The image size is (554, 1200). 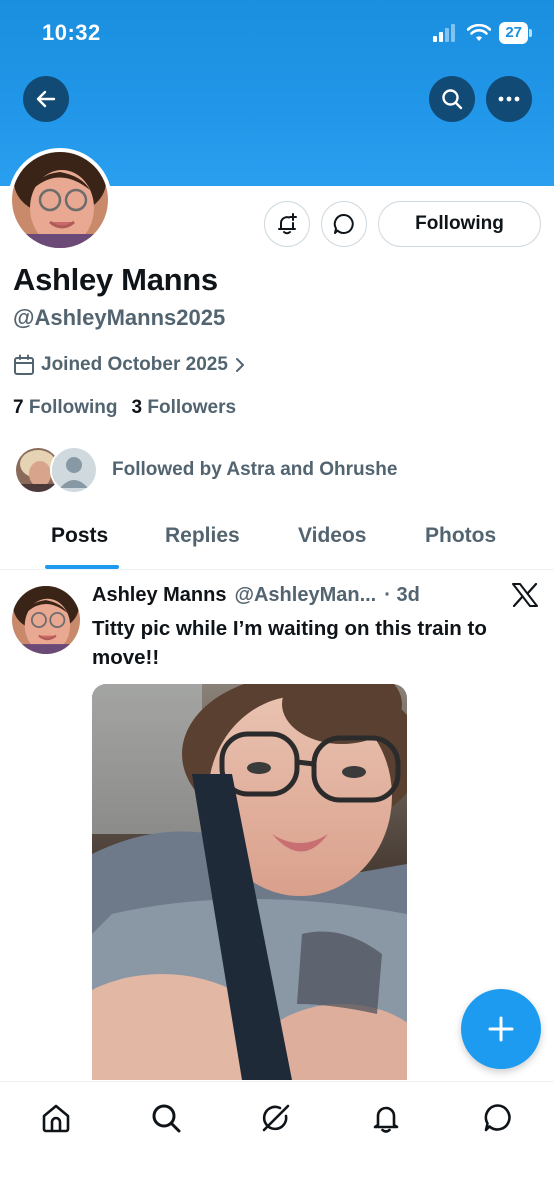 I want to click on bell-icon, so click(x=386, y=1119).